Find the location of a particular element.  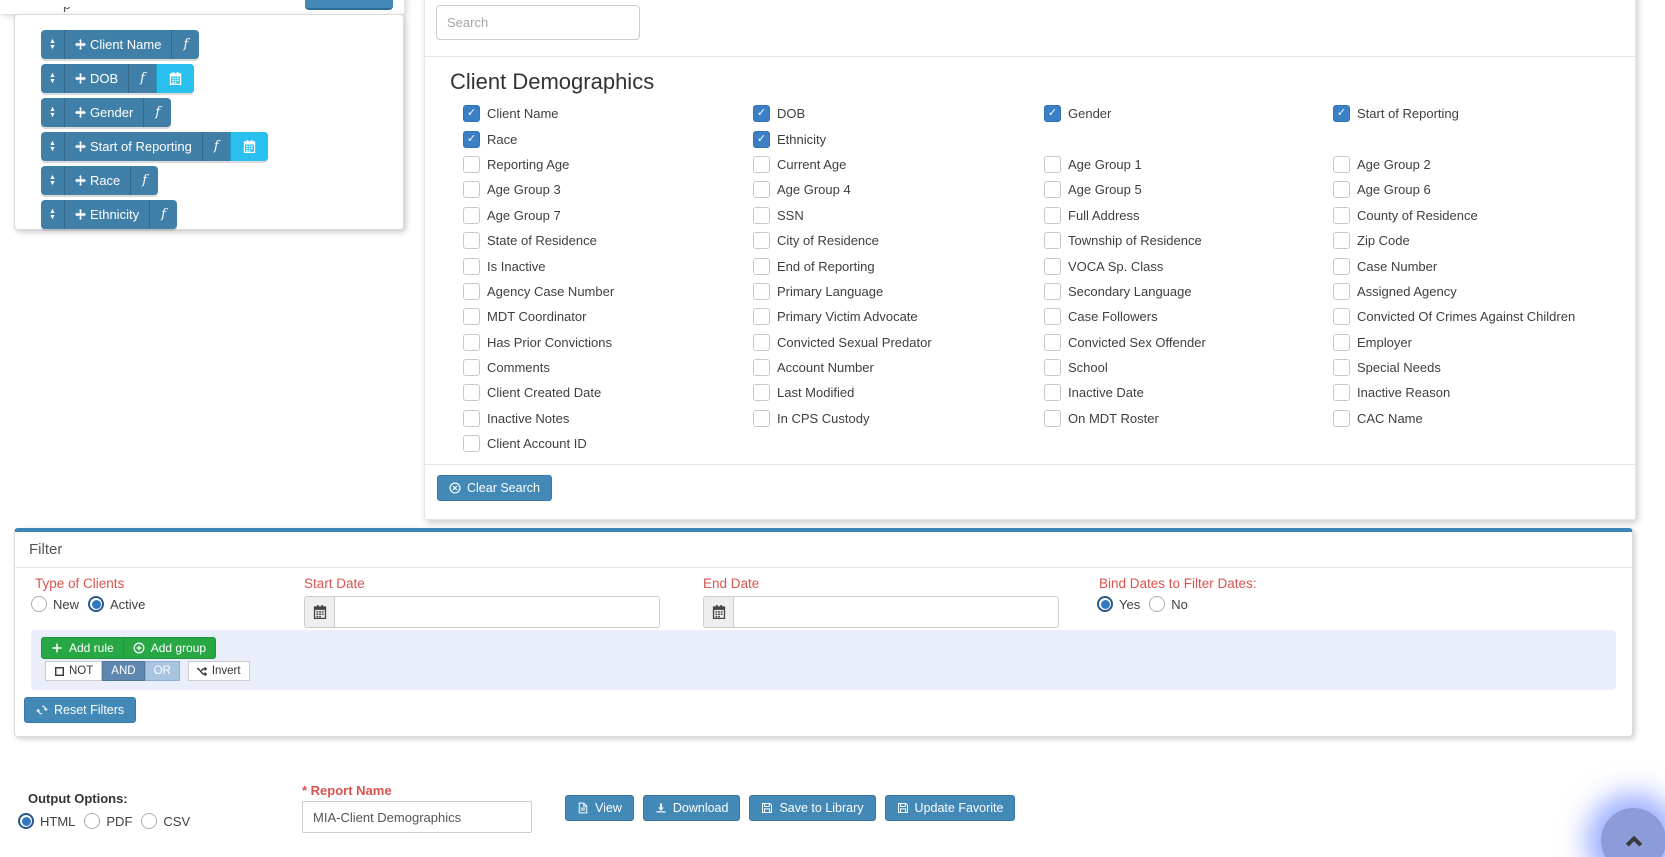

checkbox-inactive-notes is located at coordinates (471, 418).